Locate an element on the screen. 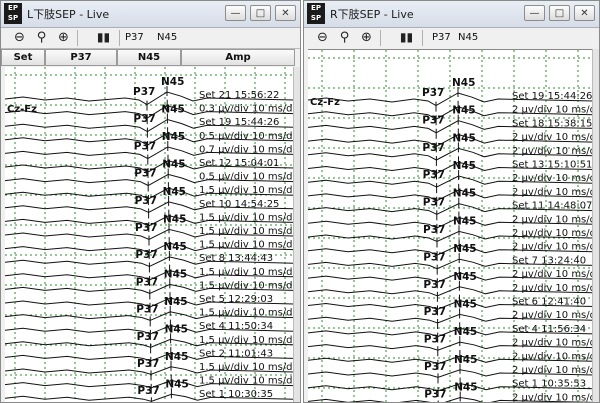 The width and height of the screenshot is (600, 403). trace-info-label: 0.5 μv/div 10 ms/div is located at coordinates (246, 177).